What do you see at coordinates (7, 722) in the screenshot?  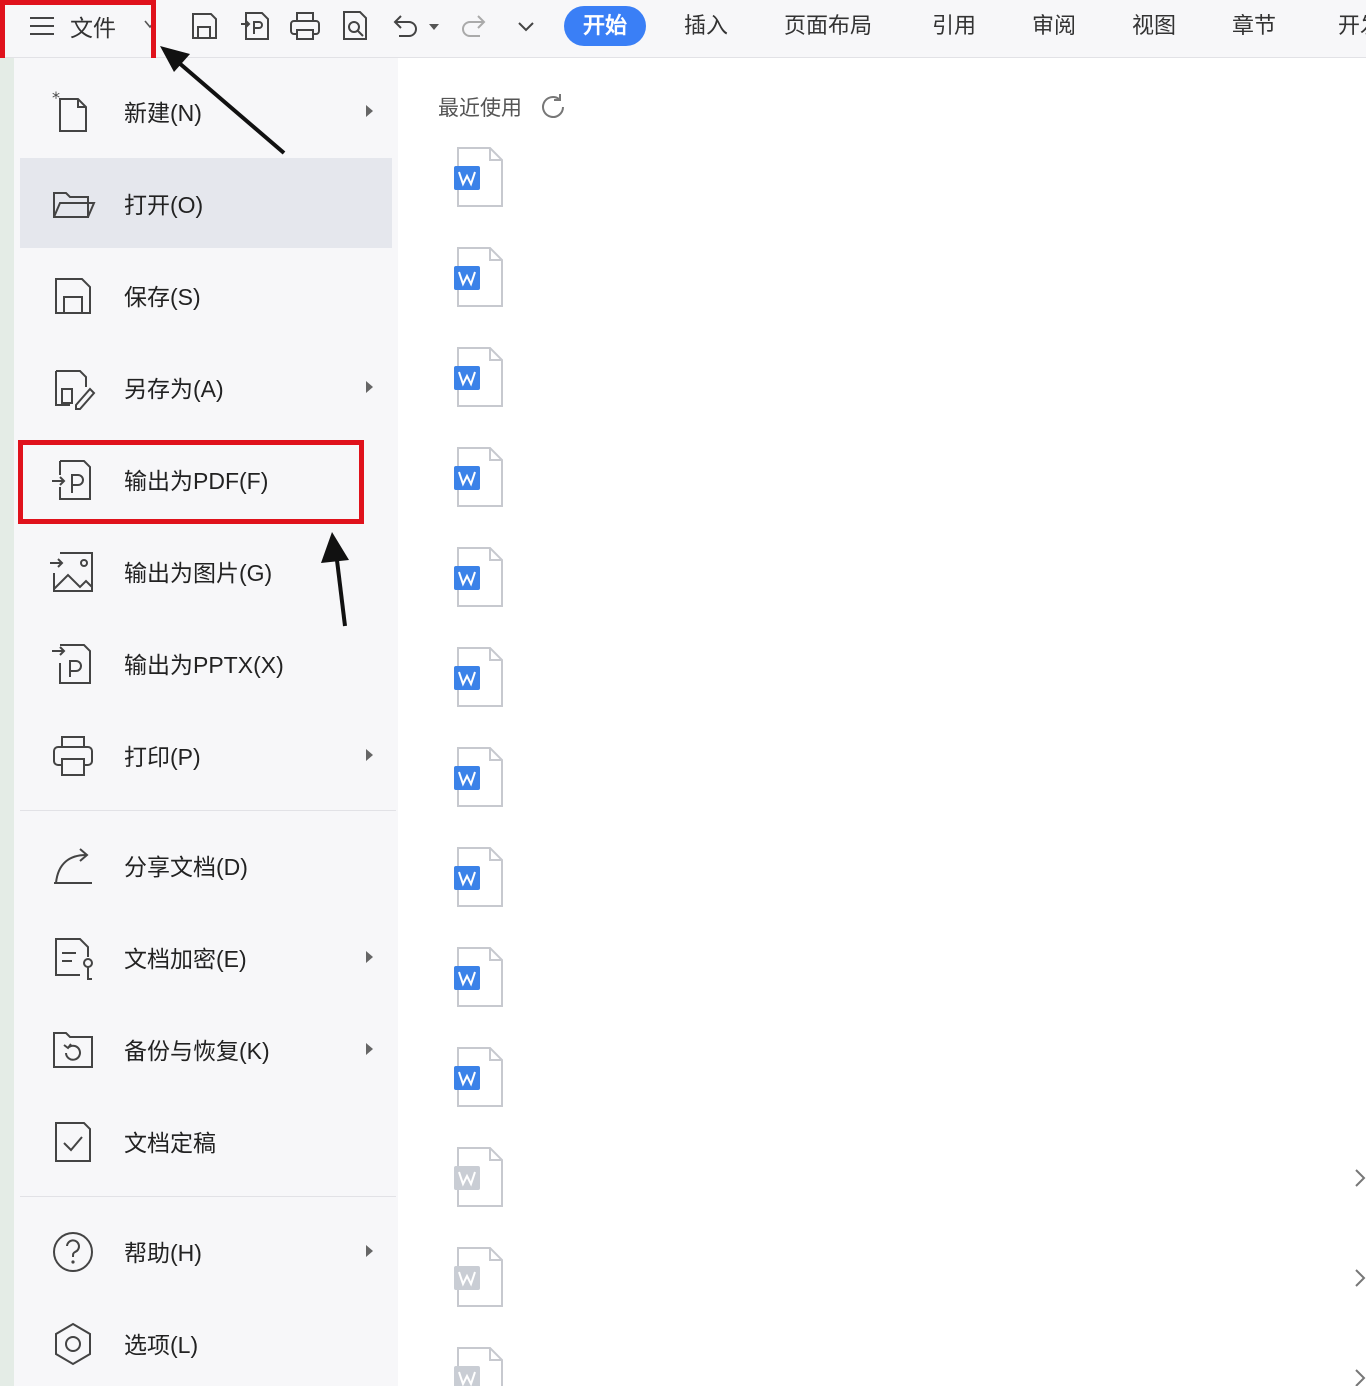 I see `document-edge` at bounding box center [7, 722].